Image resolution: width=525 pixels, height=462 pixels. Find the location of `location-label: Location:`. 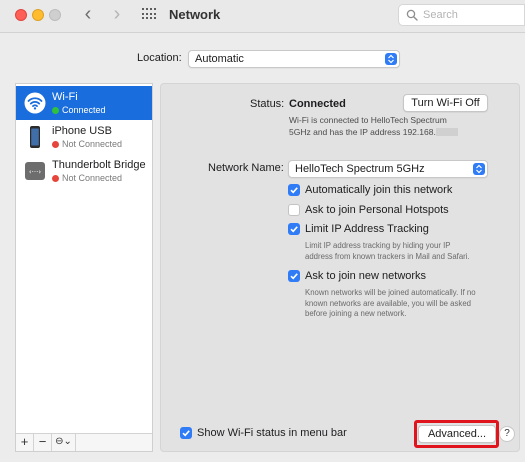

location-label: Location: is located at coordinates (159, 58).